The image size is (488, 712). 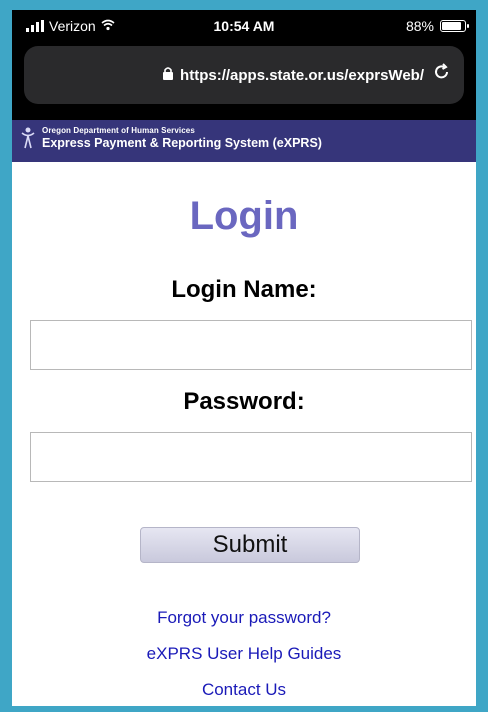 I want to click on password-input, so click(x=251, y=457).